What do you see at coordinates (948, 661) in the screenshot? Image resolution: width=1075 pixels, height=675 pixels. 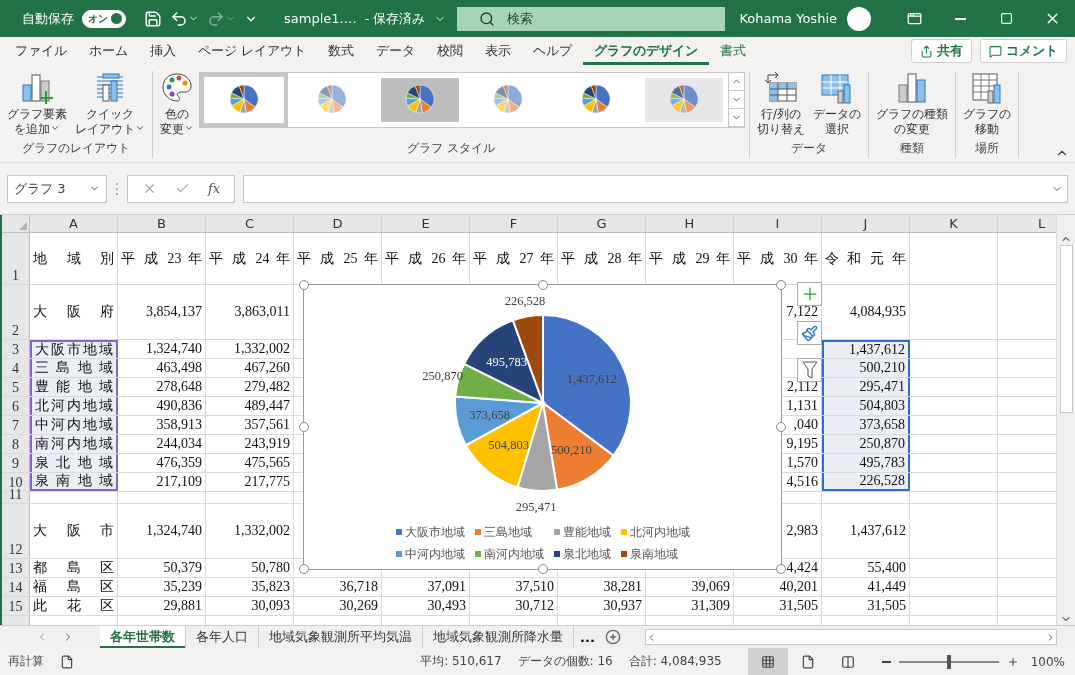 I see `zoom-thumb` at bounding box center [948, 661].